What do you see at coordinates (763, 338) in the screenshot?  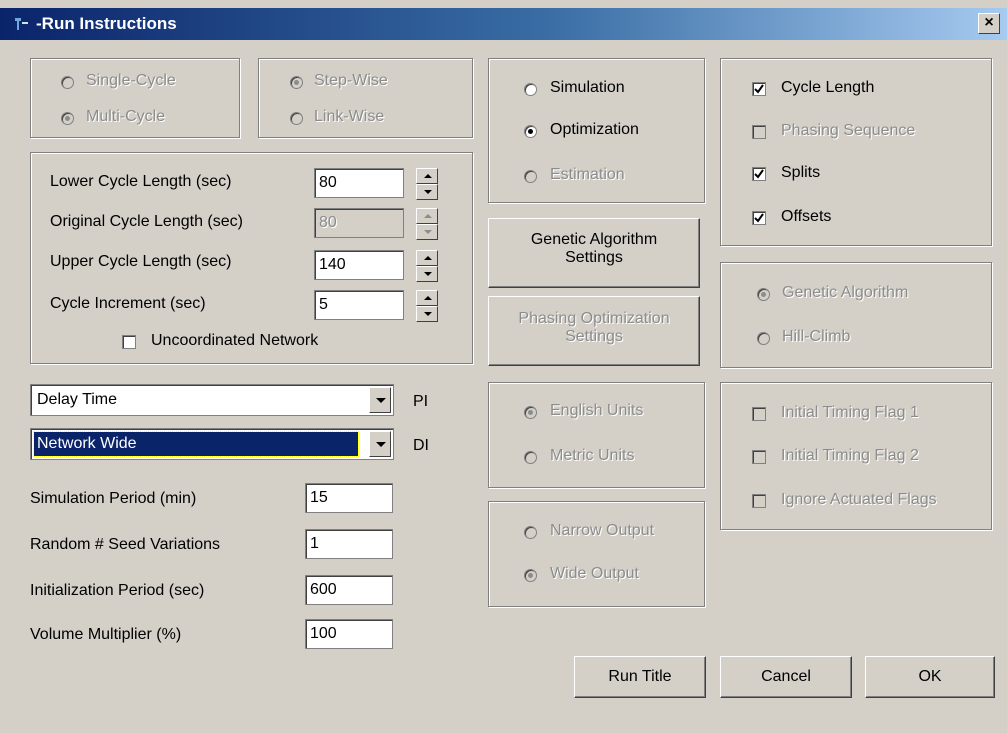 I see `hill-climb-radio` at bounding box center [763, 338].